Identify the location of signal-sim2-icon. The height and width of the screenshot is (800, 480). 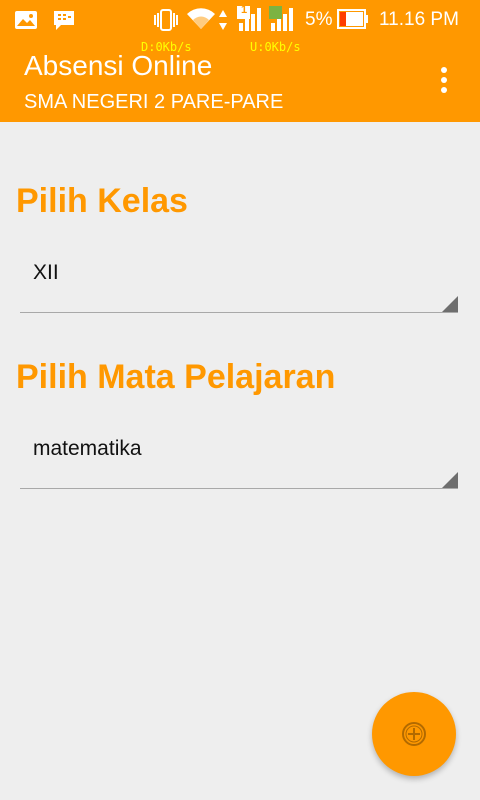
(283, 21).